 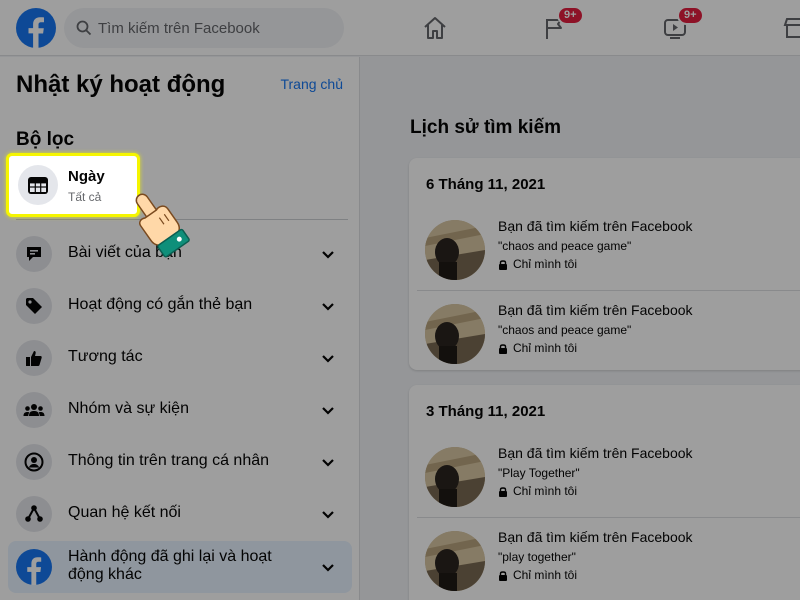 I want to click on sidebar-item-logged-actions: Hành động đã ghi lại và hoạt động khác, so click(x=180, y=567).